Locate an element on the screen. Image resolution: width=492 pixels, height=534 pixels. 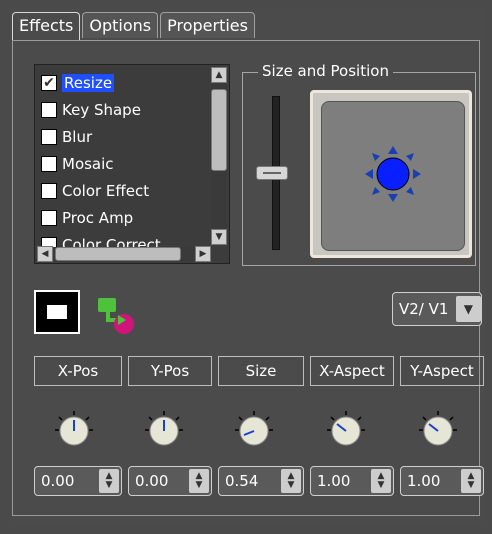
effect-label: Proc Amp is located at coordinates (98, 217).